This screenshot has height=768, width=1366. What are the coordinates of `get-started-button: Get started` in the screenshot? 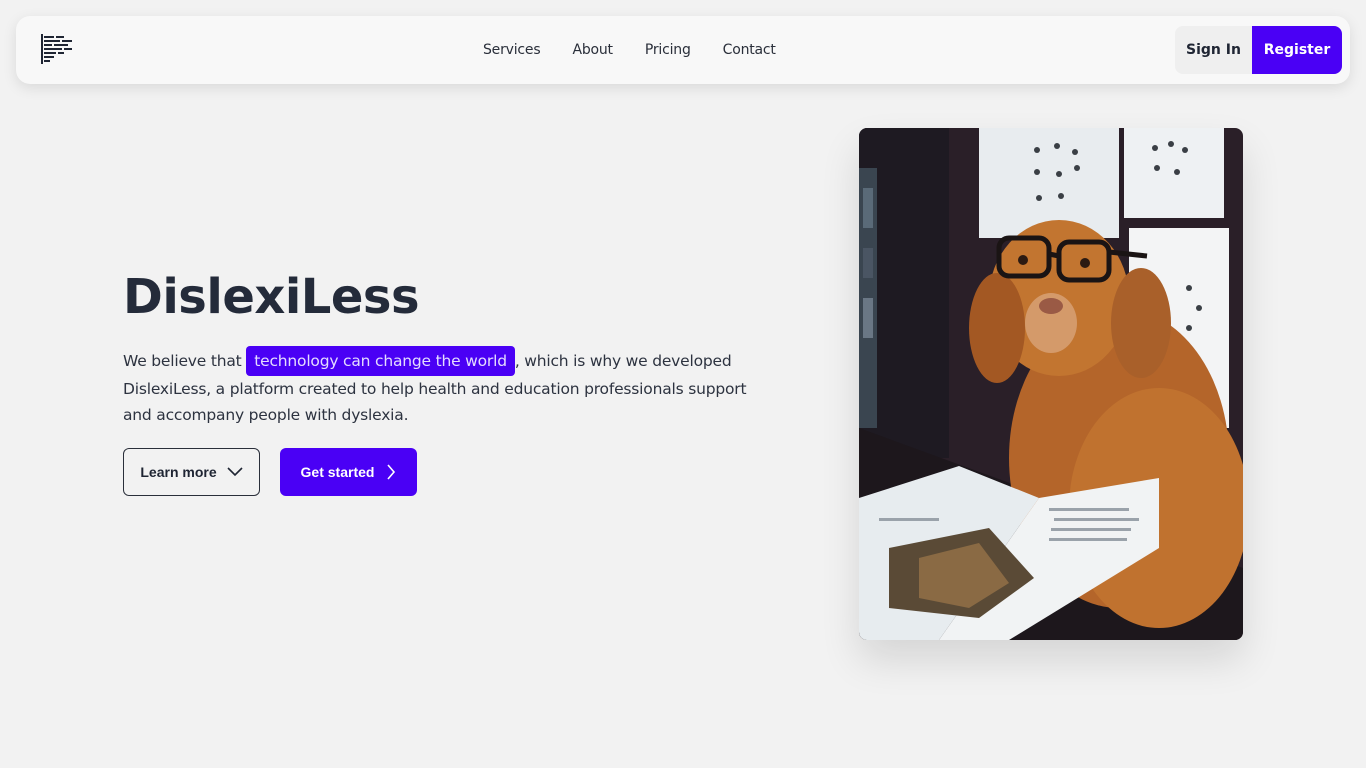 It's located at (348, 472).